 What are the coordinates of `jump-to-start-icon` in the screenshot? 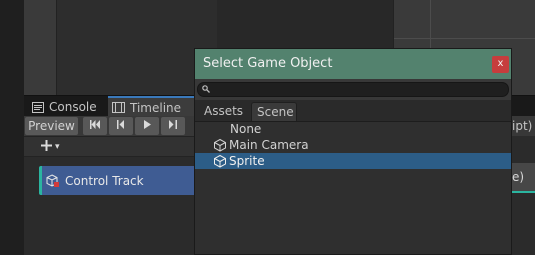 It's located at (95, 126).